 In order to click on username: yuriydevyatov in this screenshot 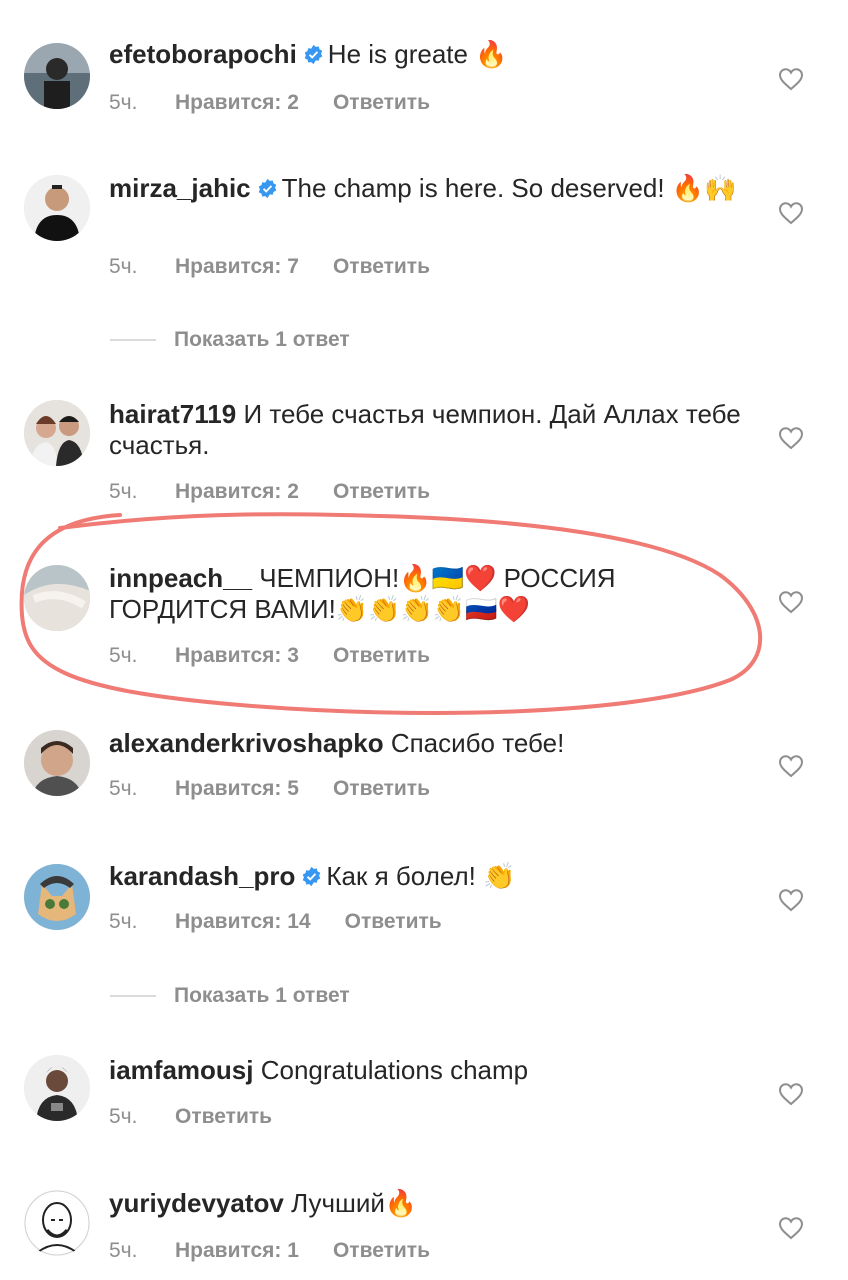, I will do `click(196, 1203)`.